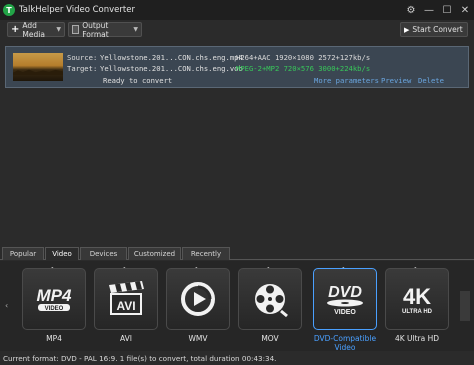 This screenshot has height=365, width=474. I want to click on target-codec: MPEG-2+MP2, so click(257, 69).